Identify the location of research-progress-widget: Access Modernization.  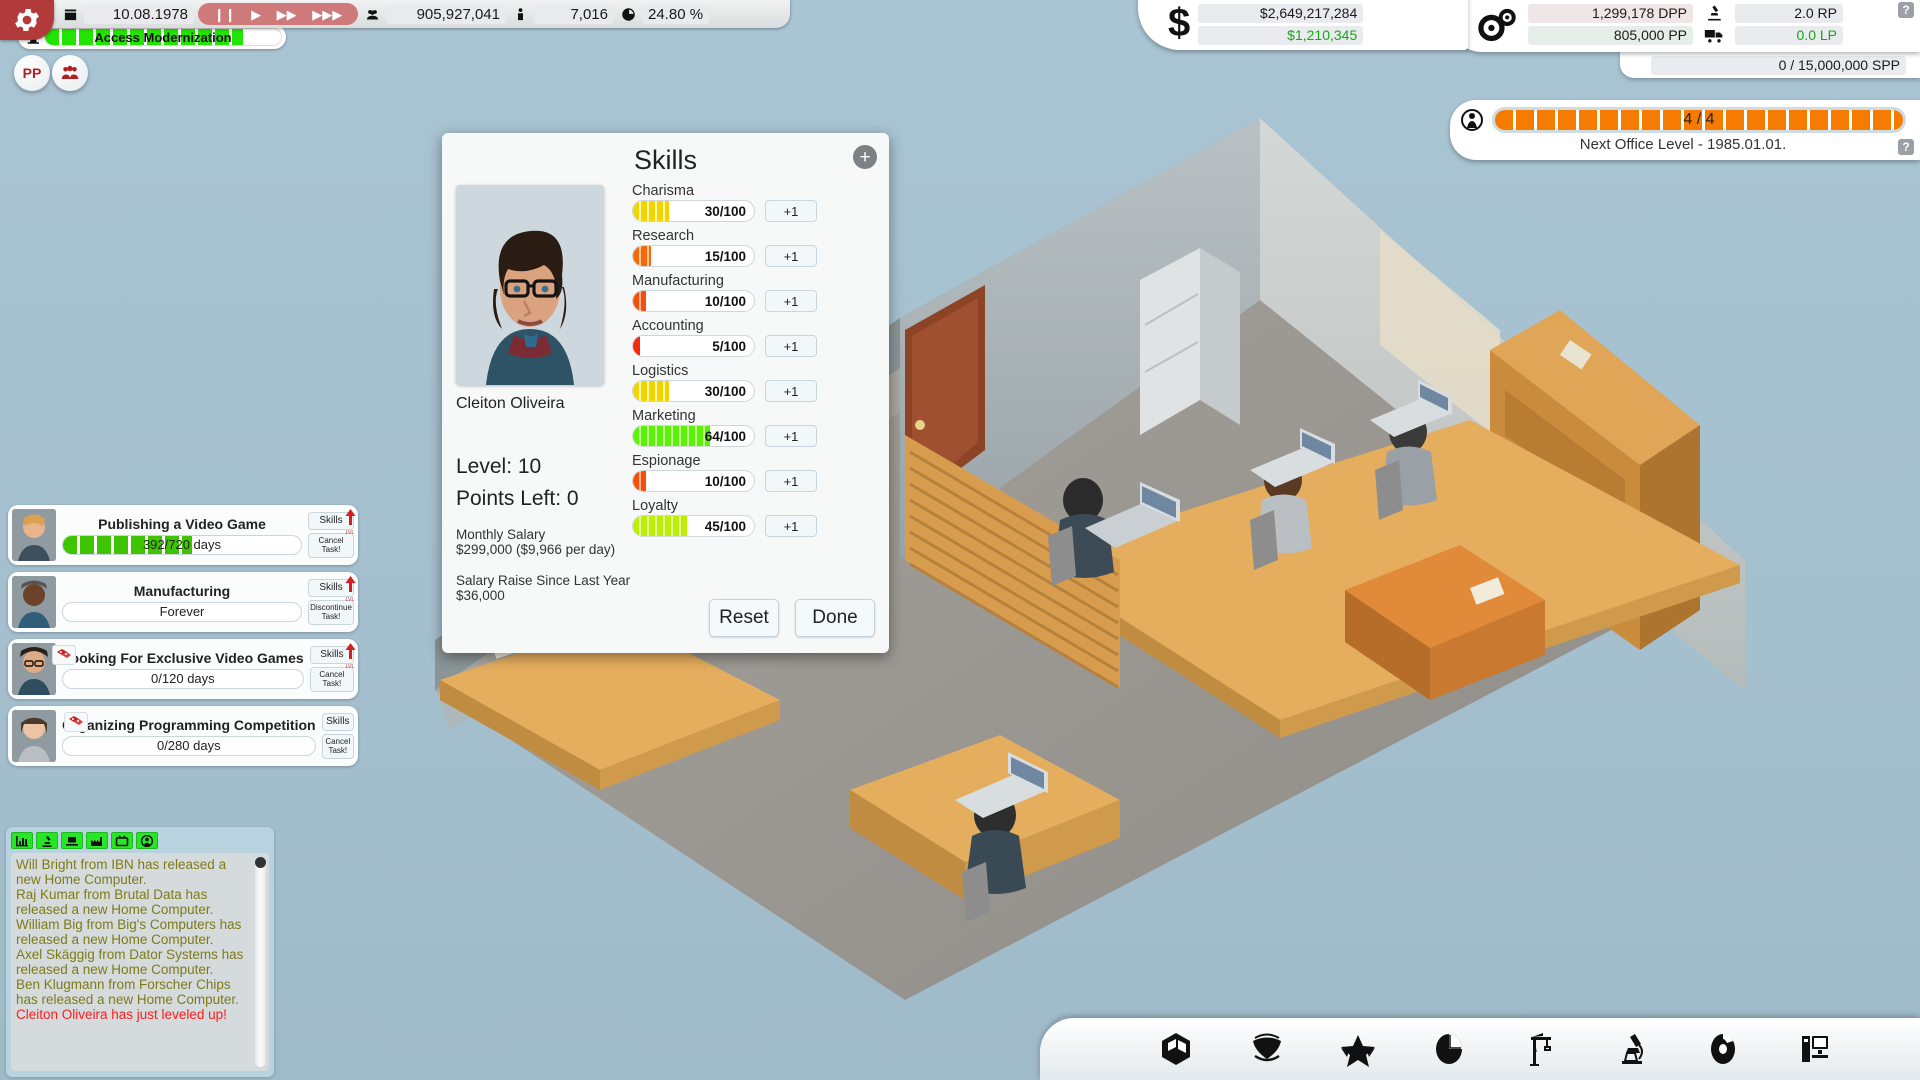
(152, 37).